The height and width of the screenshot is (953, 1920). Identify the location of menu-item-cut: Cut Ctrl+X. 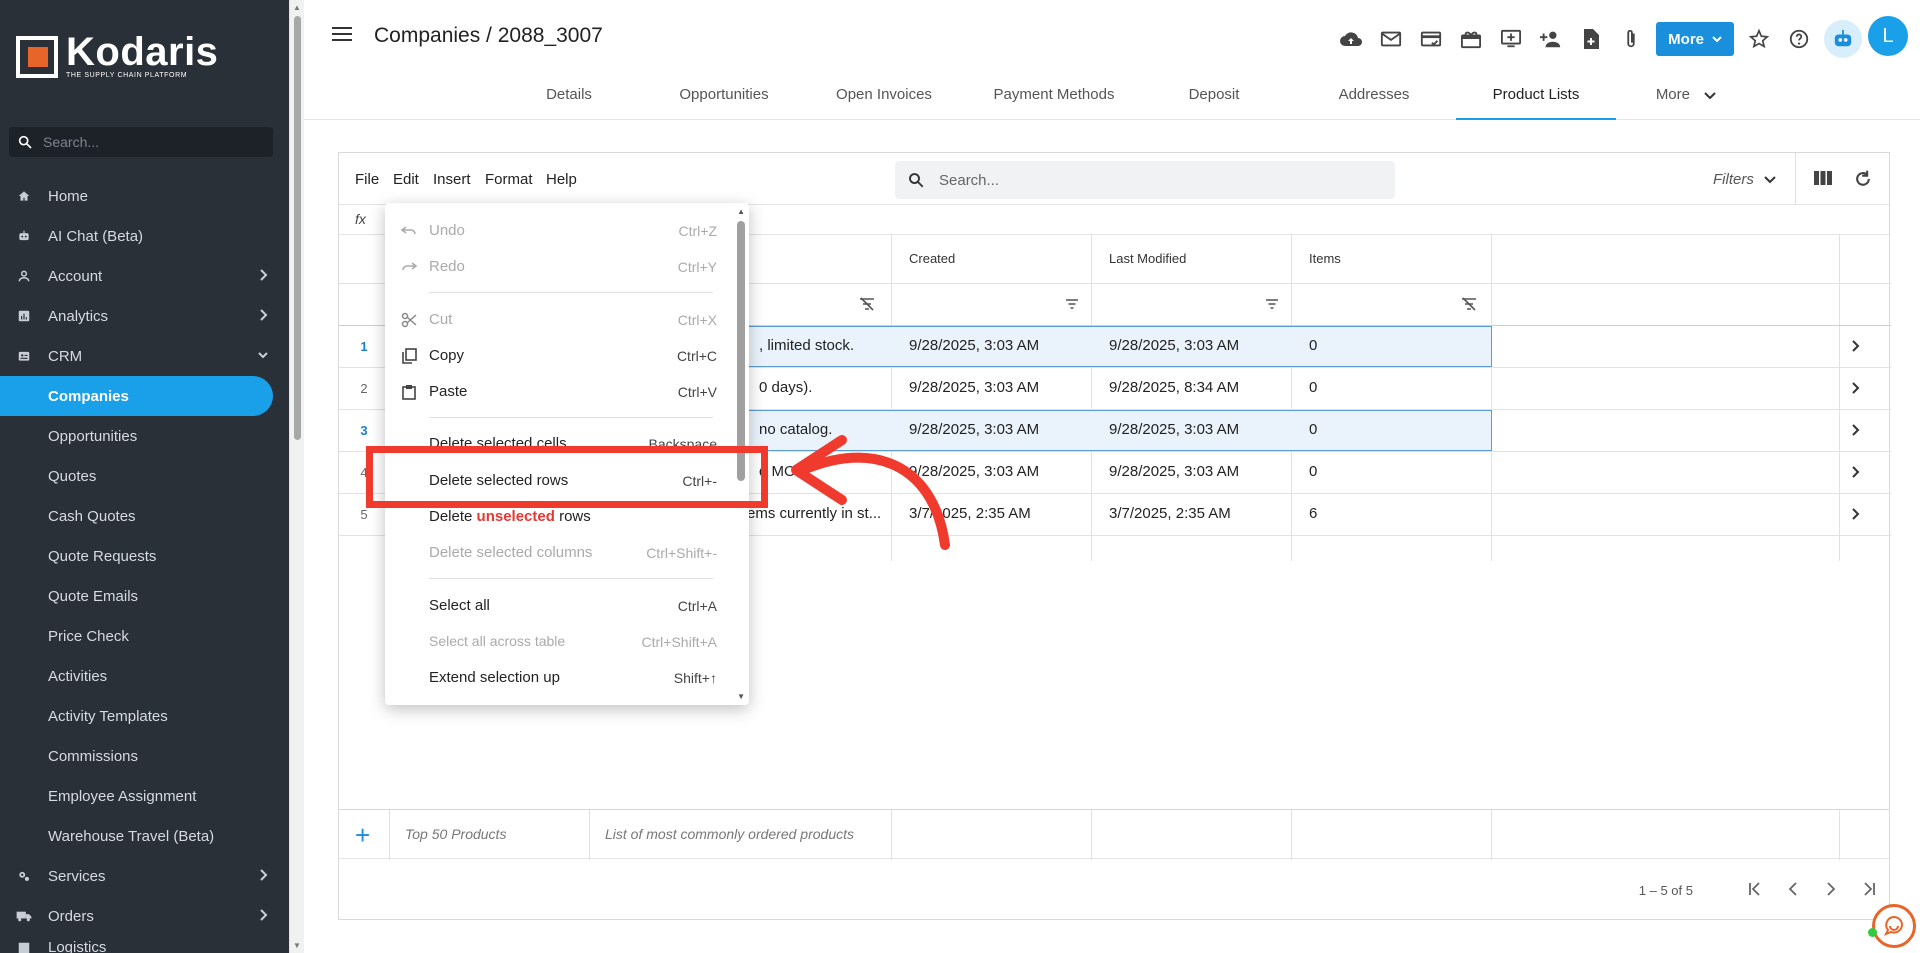
(557, 320).